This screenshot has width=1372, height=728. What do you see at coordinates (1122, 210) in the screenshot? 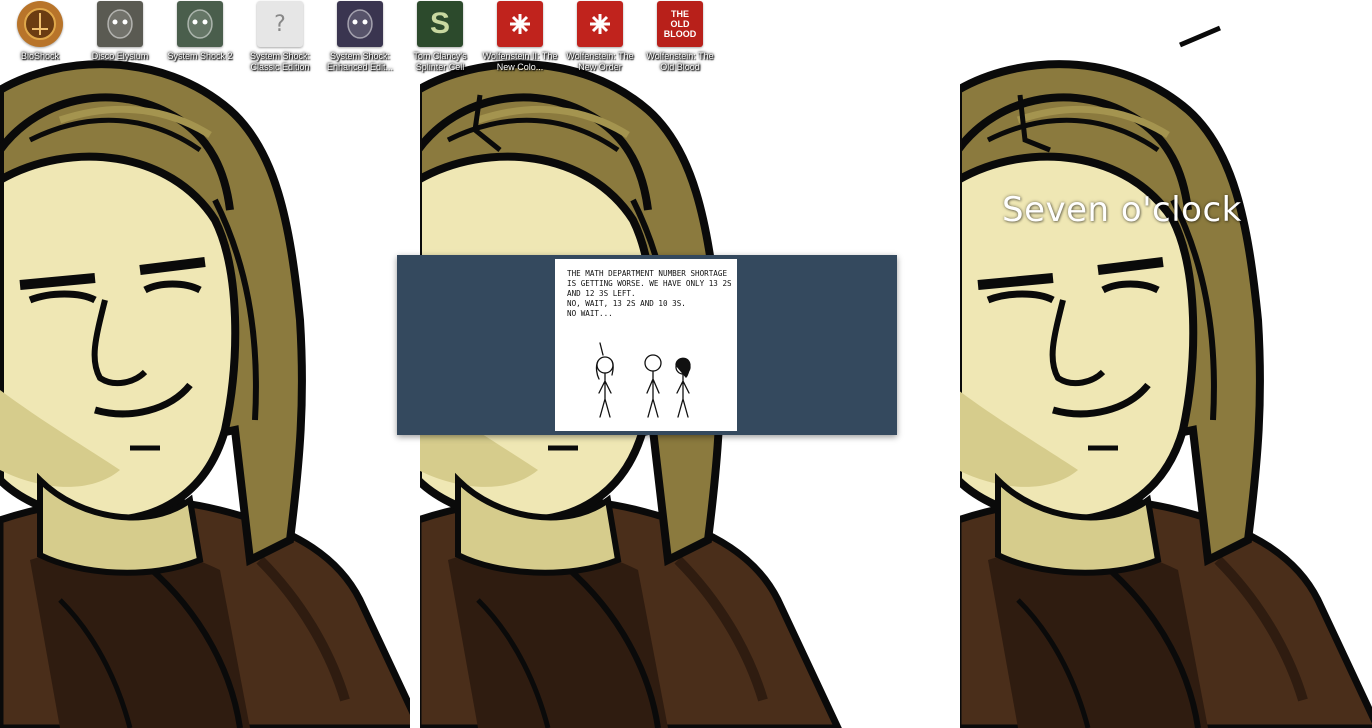
I see `clock-text: Seven o'clock` at bounding box center [1122, 210].